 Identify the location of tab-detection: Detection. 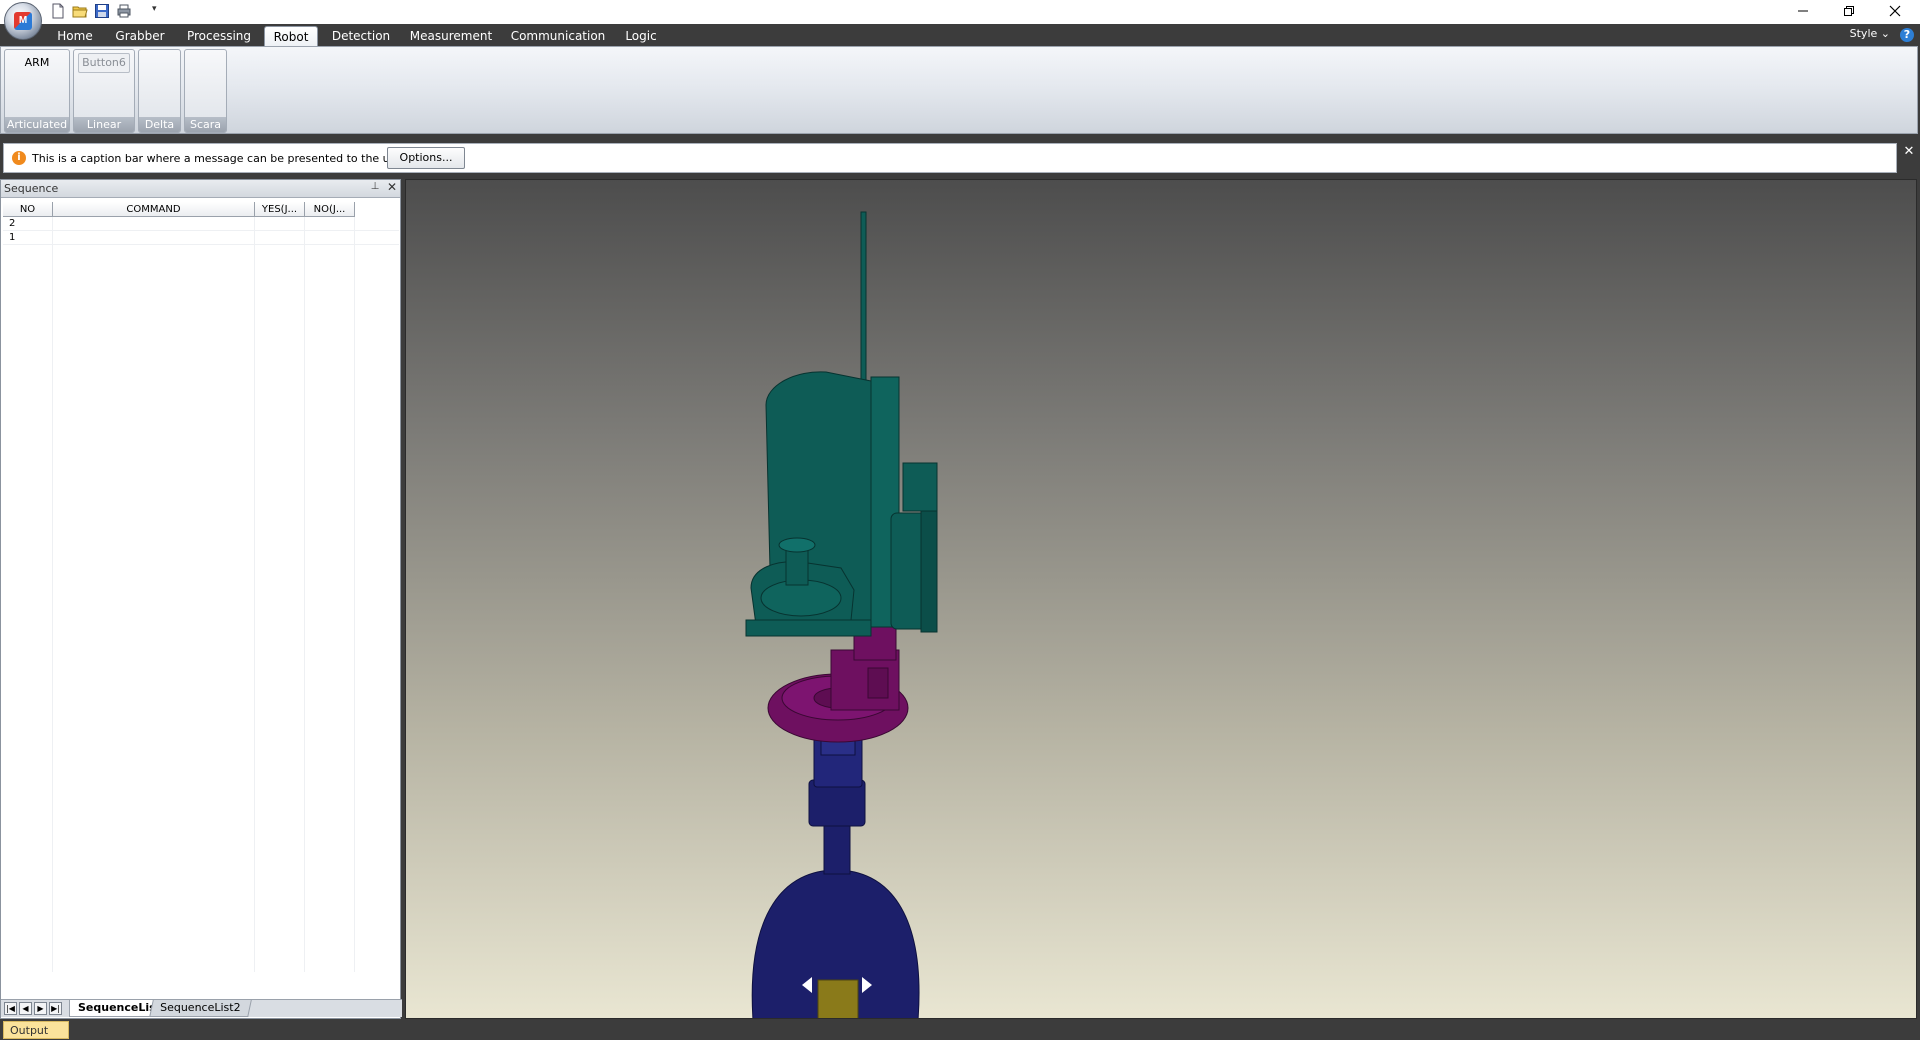
(361, 36).